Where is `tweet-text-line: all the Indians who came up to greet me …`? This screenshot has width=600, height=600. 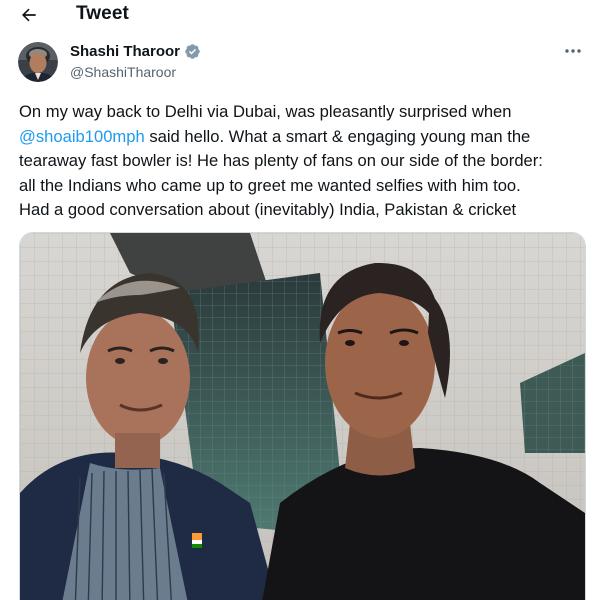
tweet-text-line: all the Indians who came up to greet me … is located at coordinates (270, 185).